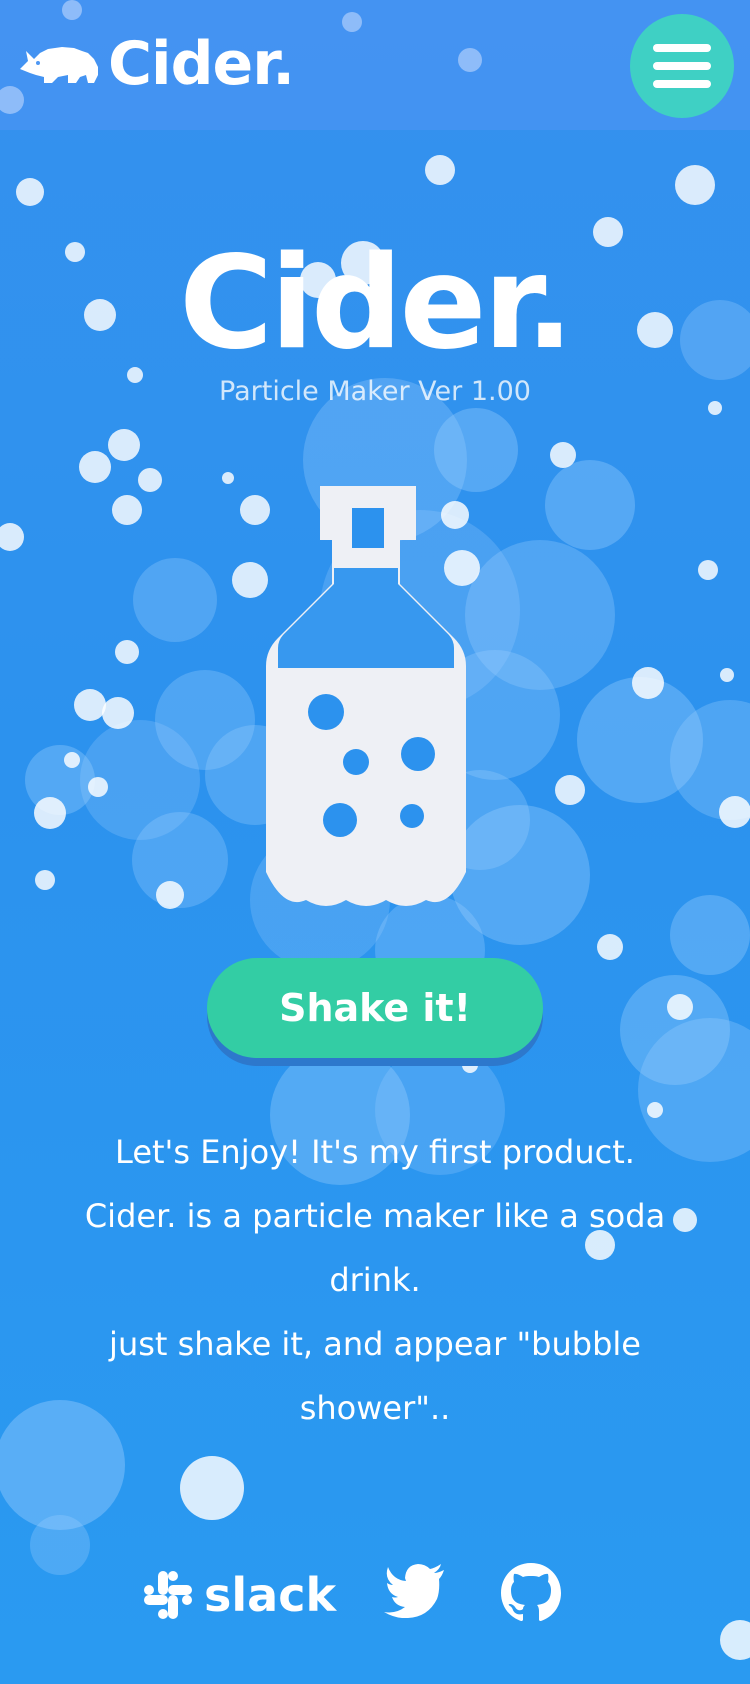  I want to click on rhino-logo-icon, so click(59, 65).